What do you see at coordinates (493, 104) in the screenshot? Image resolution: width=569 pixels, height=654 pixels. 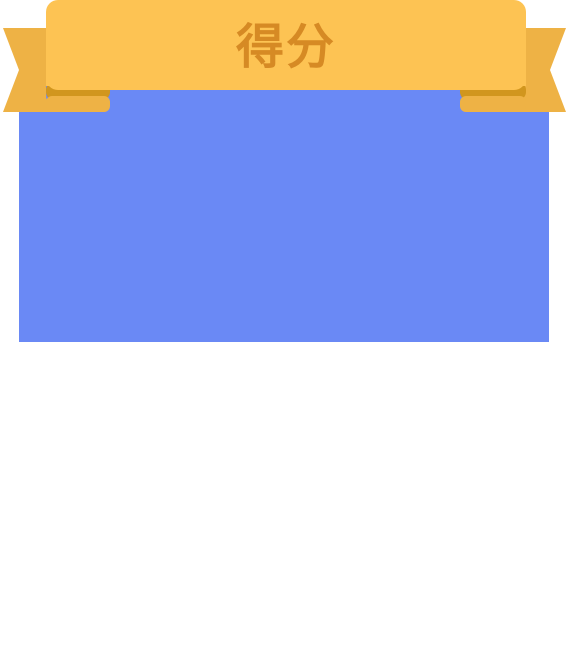 I see `ribbon-right-tail-edge` at bounding box center [493, 104].